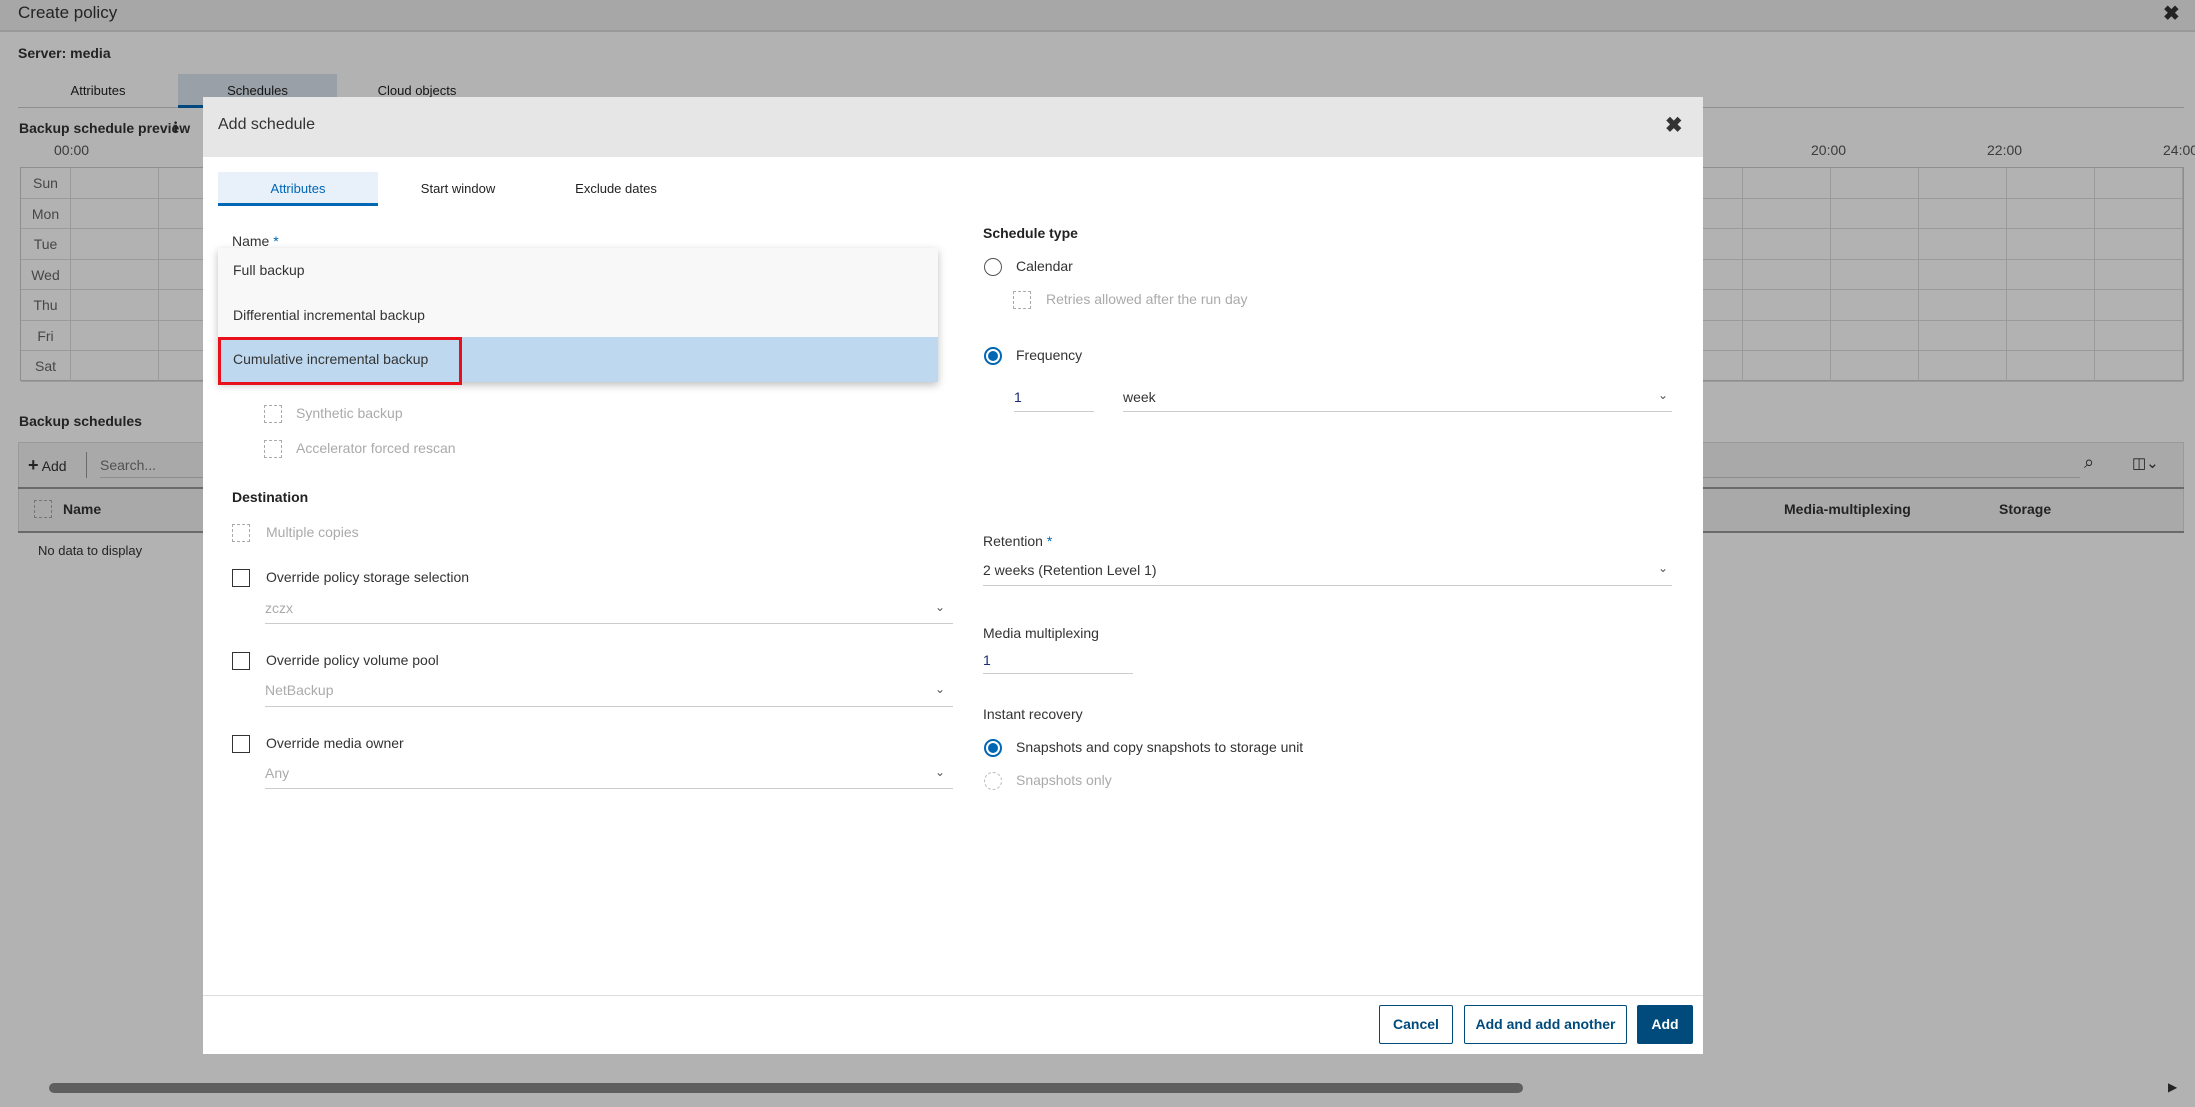 Image resolution: width=2195 pixels, height=1107 pixels. I want to click on media-multiplexing-label: Media multiplexing, so click(1041, 633).